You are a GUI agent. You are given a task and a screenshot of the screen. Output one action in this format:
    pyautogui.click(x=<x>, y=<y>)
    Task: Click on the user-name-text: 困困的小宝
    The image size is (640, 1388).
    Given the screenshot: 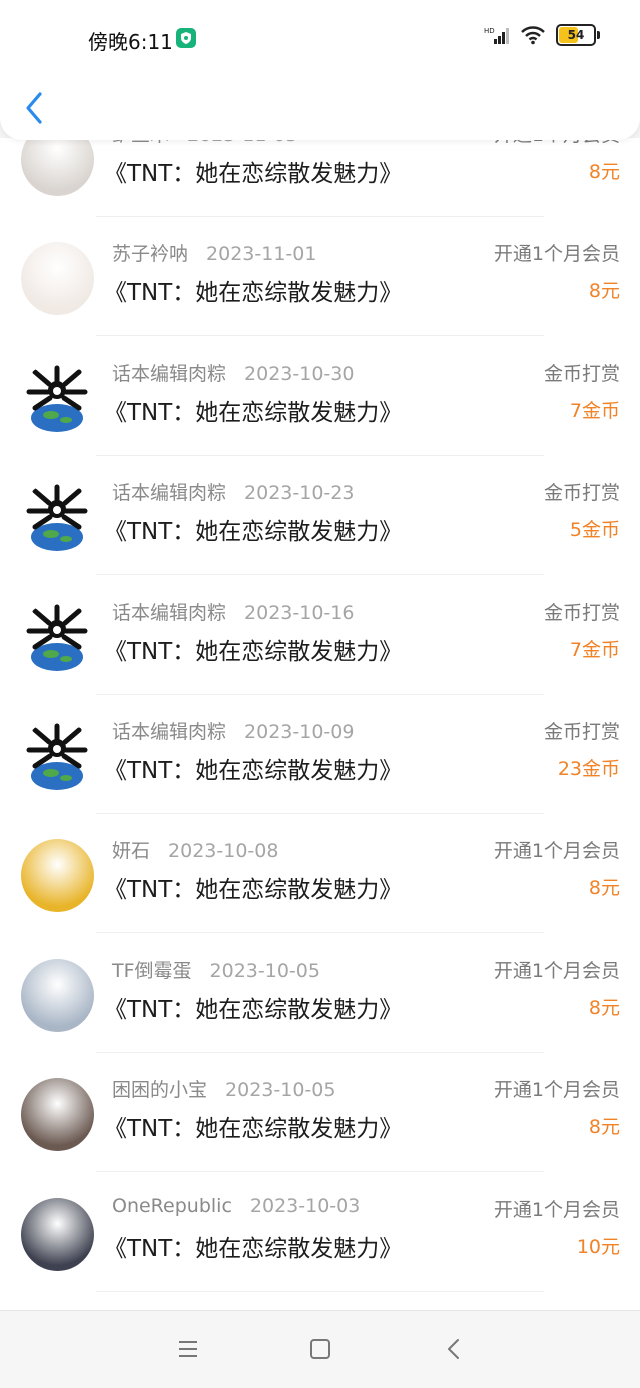 What is the action you would take?
    pyautogui.click(x=160, y=1090)
    